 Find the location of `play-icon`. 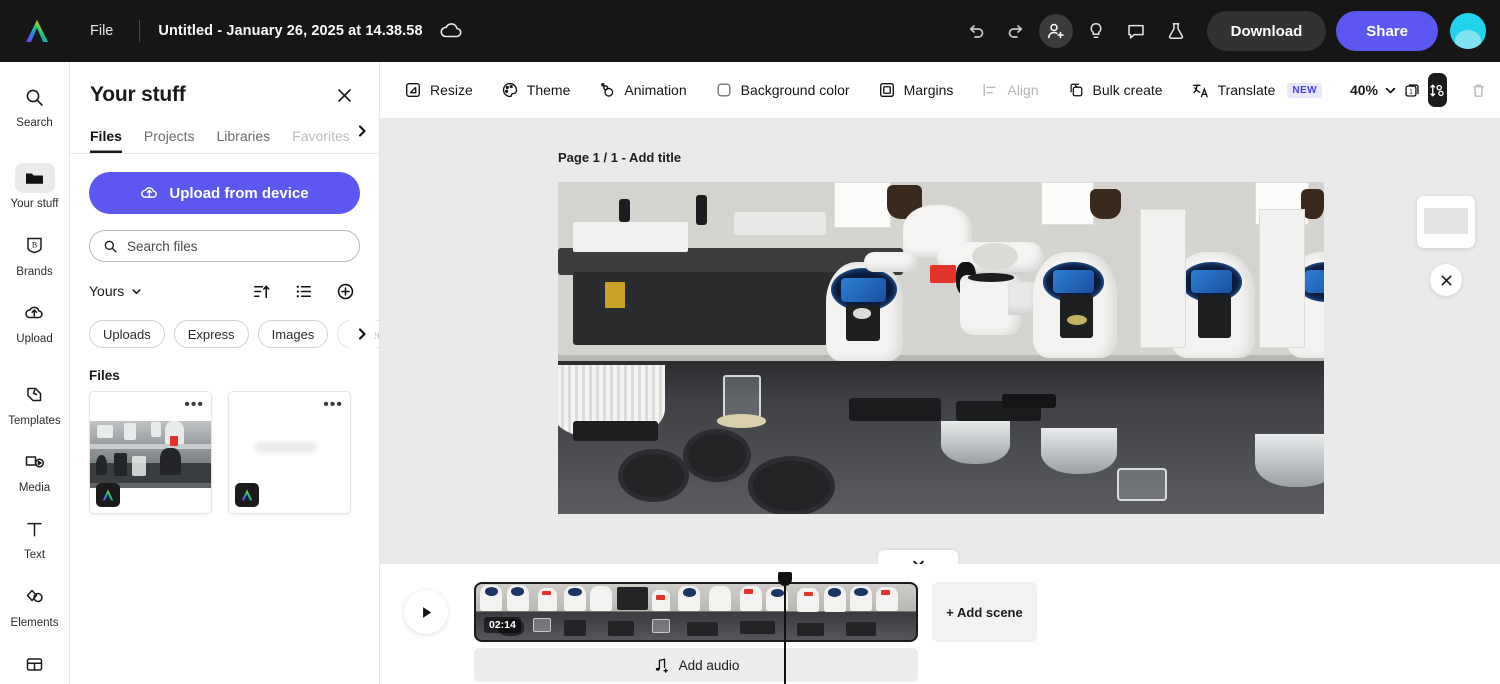

play-icon is located at coordinates (426, 612).